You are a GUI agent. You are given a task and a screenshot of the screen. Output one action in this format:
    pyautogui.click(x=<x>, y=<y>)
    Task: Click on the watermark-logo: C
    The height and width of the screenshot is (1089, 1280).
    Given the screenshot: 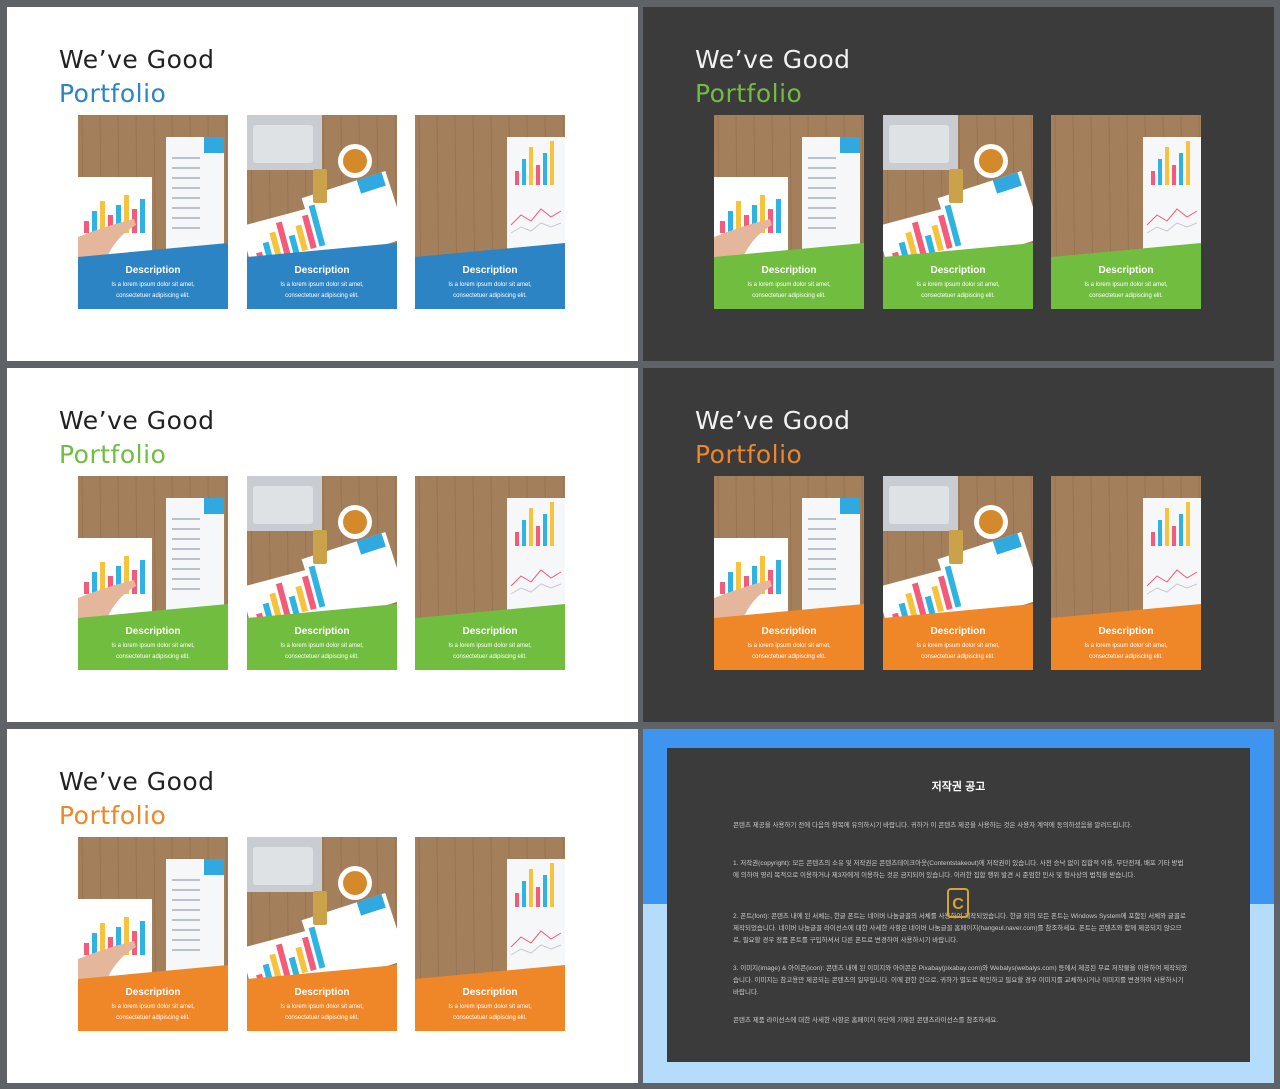 What is the action you would take?
    pyautogui.click(x=958, y=903)
    